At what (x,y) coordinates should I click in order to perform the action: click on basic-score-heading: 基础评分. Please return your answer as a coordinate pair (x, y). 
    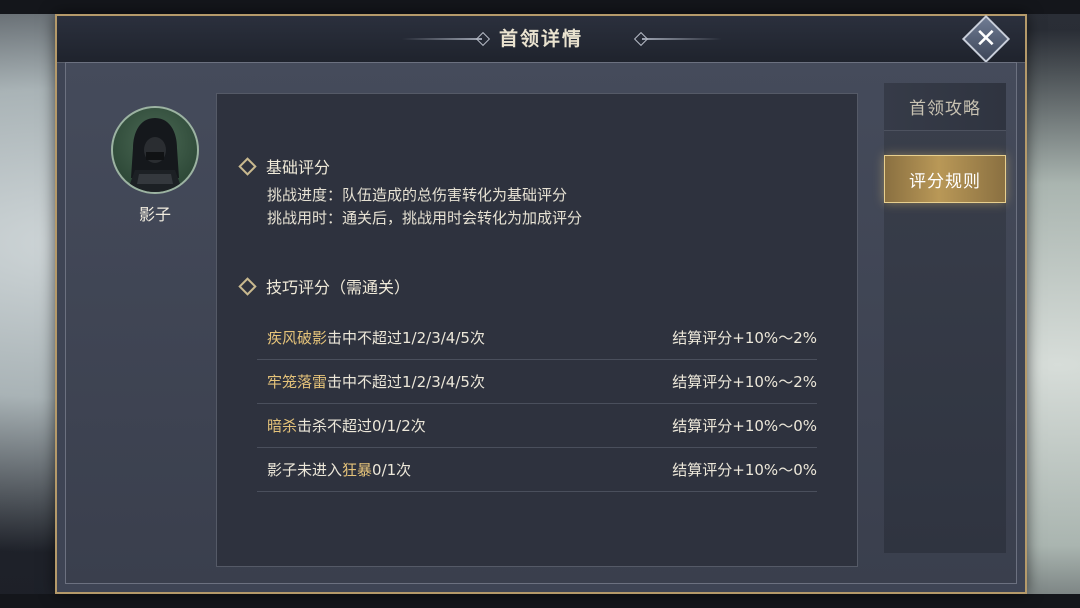
    Looking at the image, I should click on (284, 166).